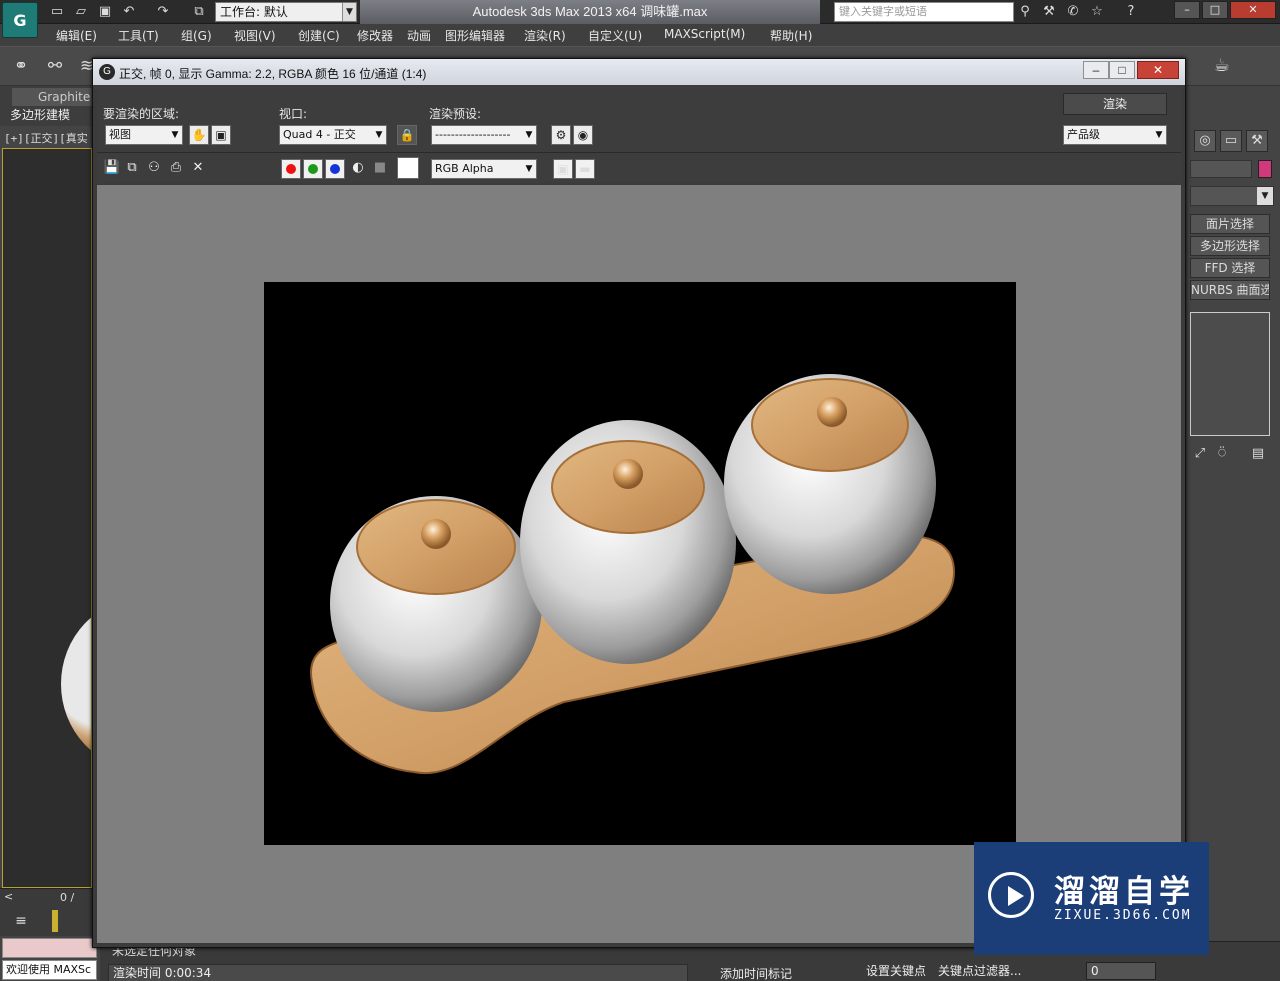 The width and height of the screenshot is (1280, 981). What do you see at coordinates (57, 12) in the screenshot?
I see `new-file-icon: ▭` at bounding box center [57, 12].